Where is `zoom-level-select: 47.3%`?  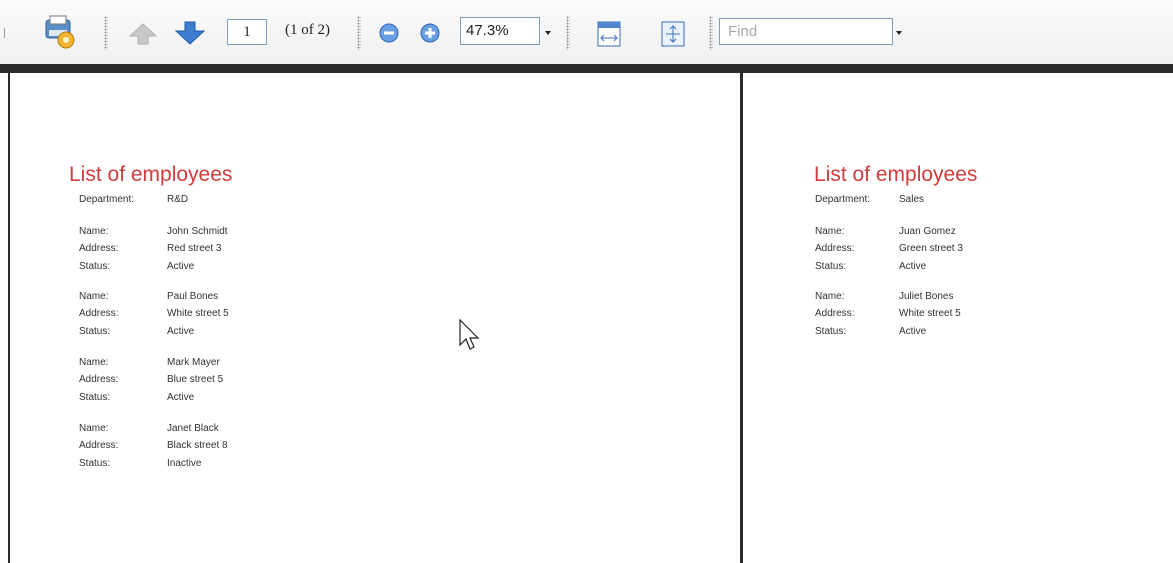 zoom-level-select: 47.3% is located at coordinates (500, 31).